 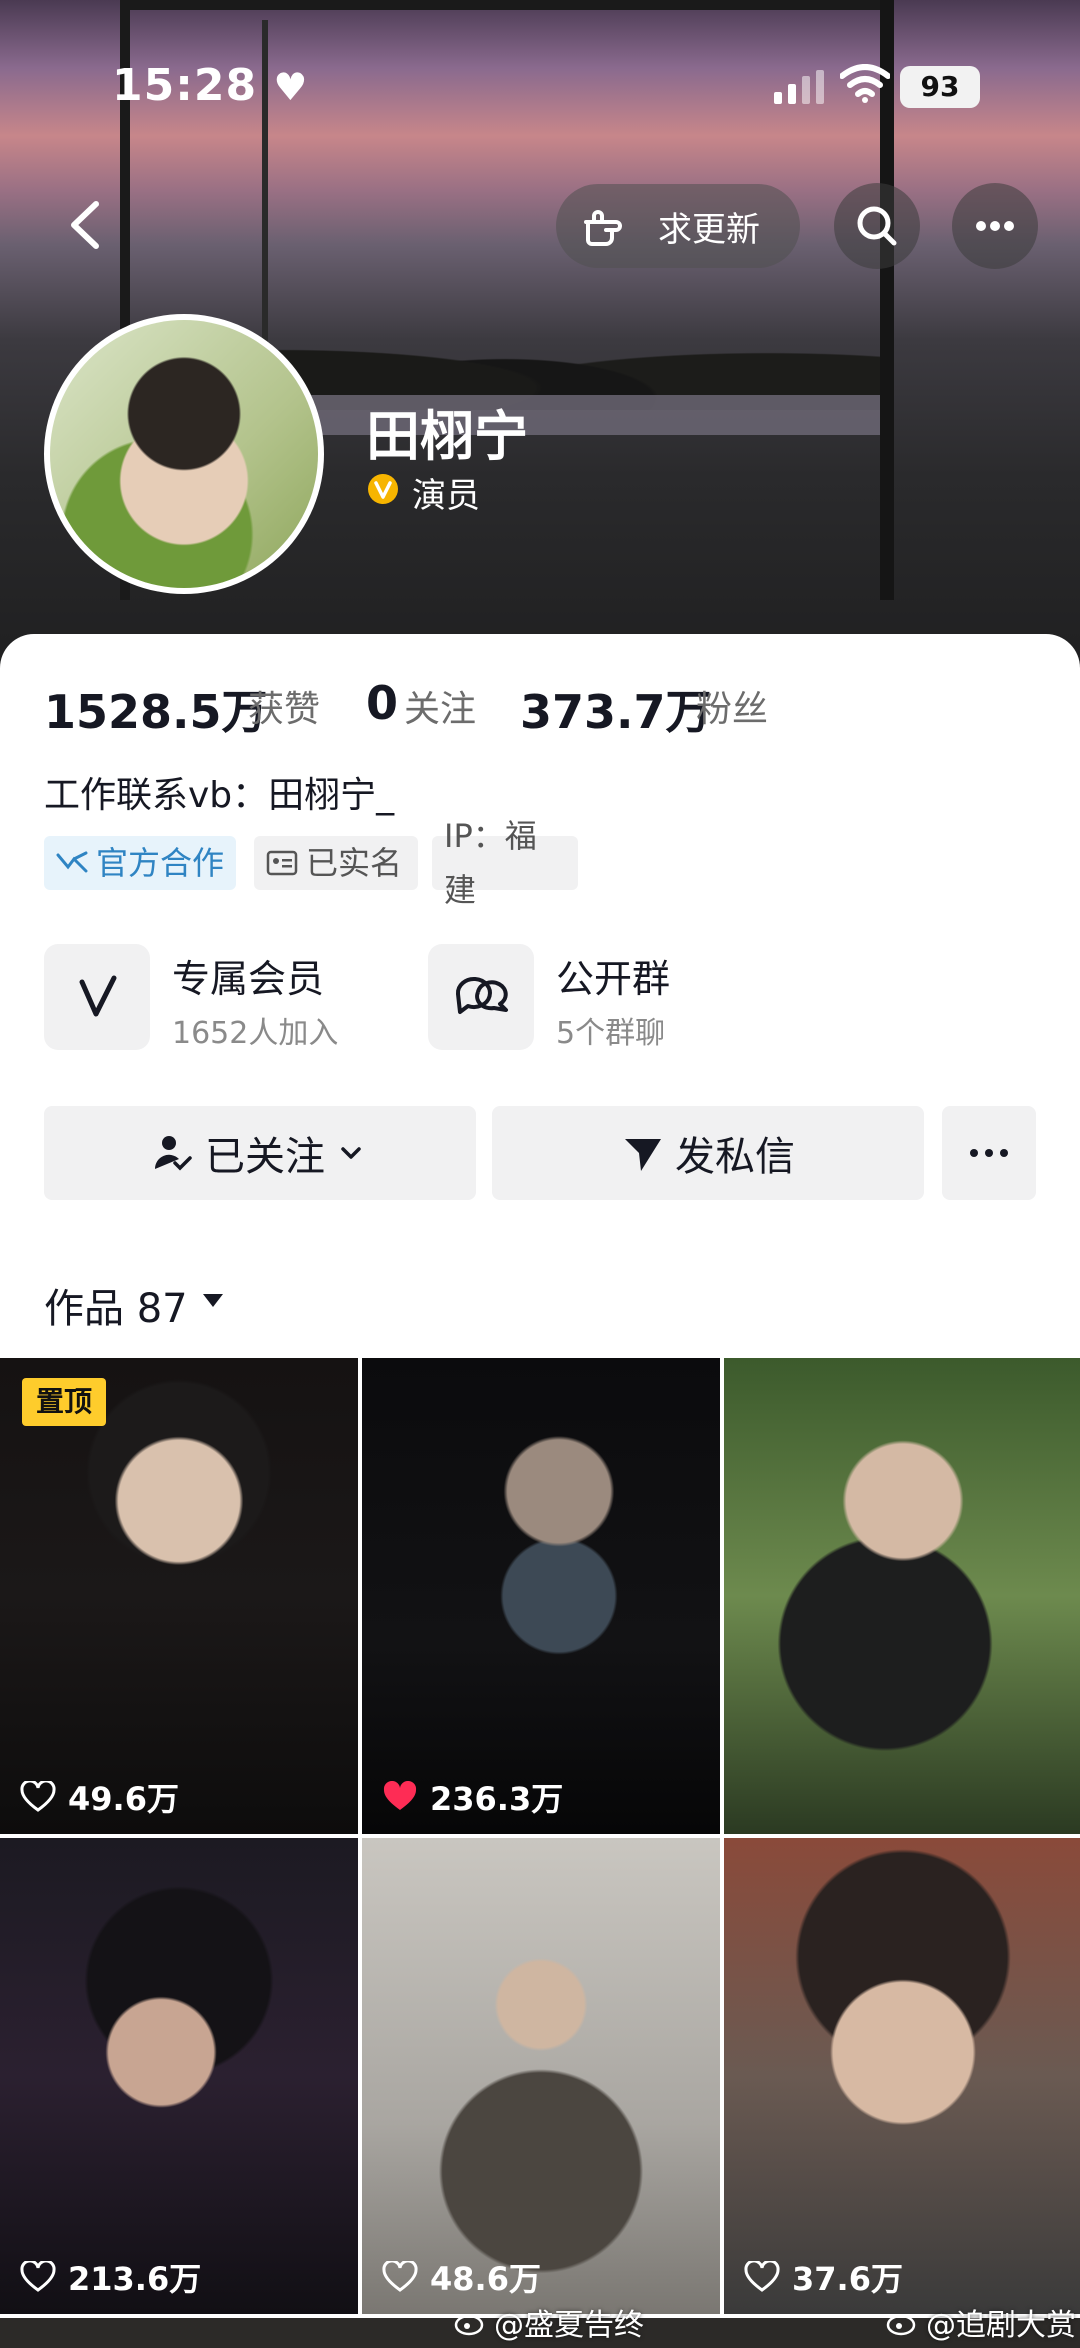 What do you see at coordinates (603, 228) in the screenshot?
I see `pointing-hand-icon` at bounding box center [603, 228].